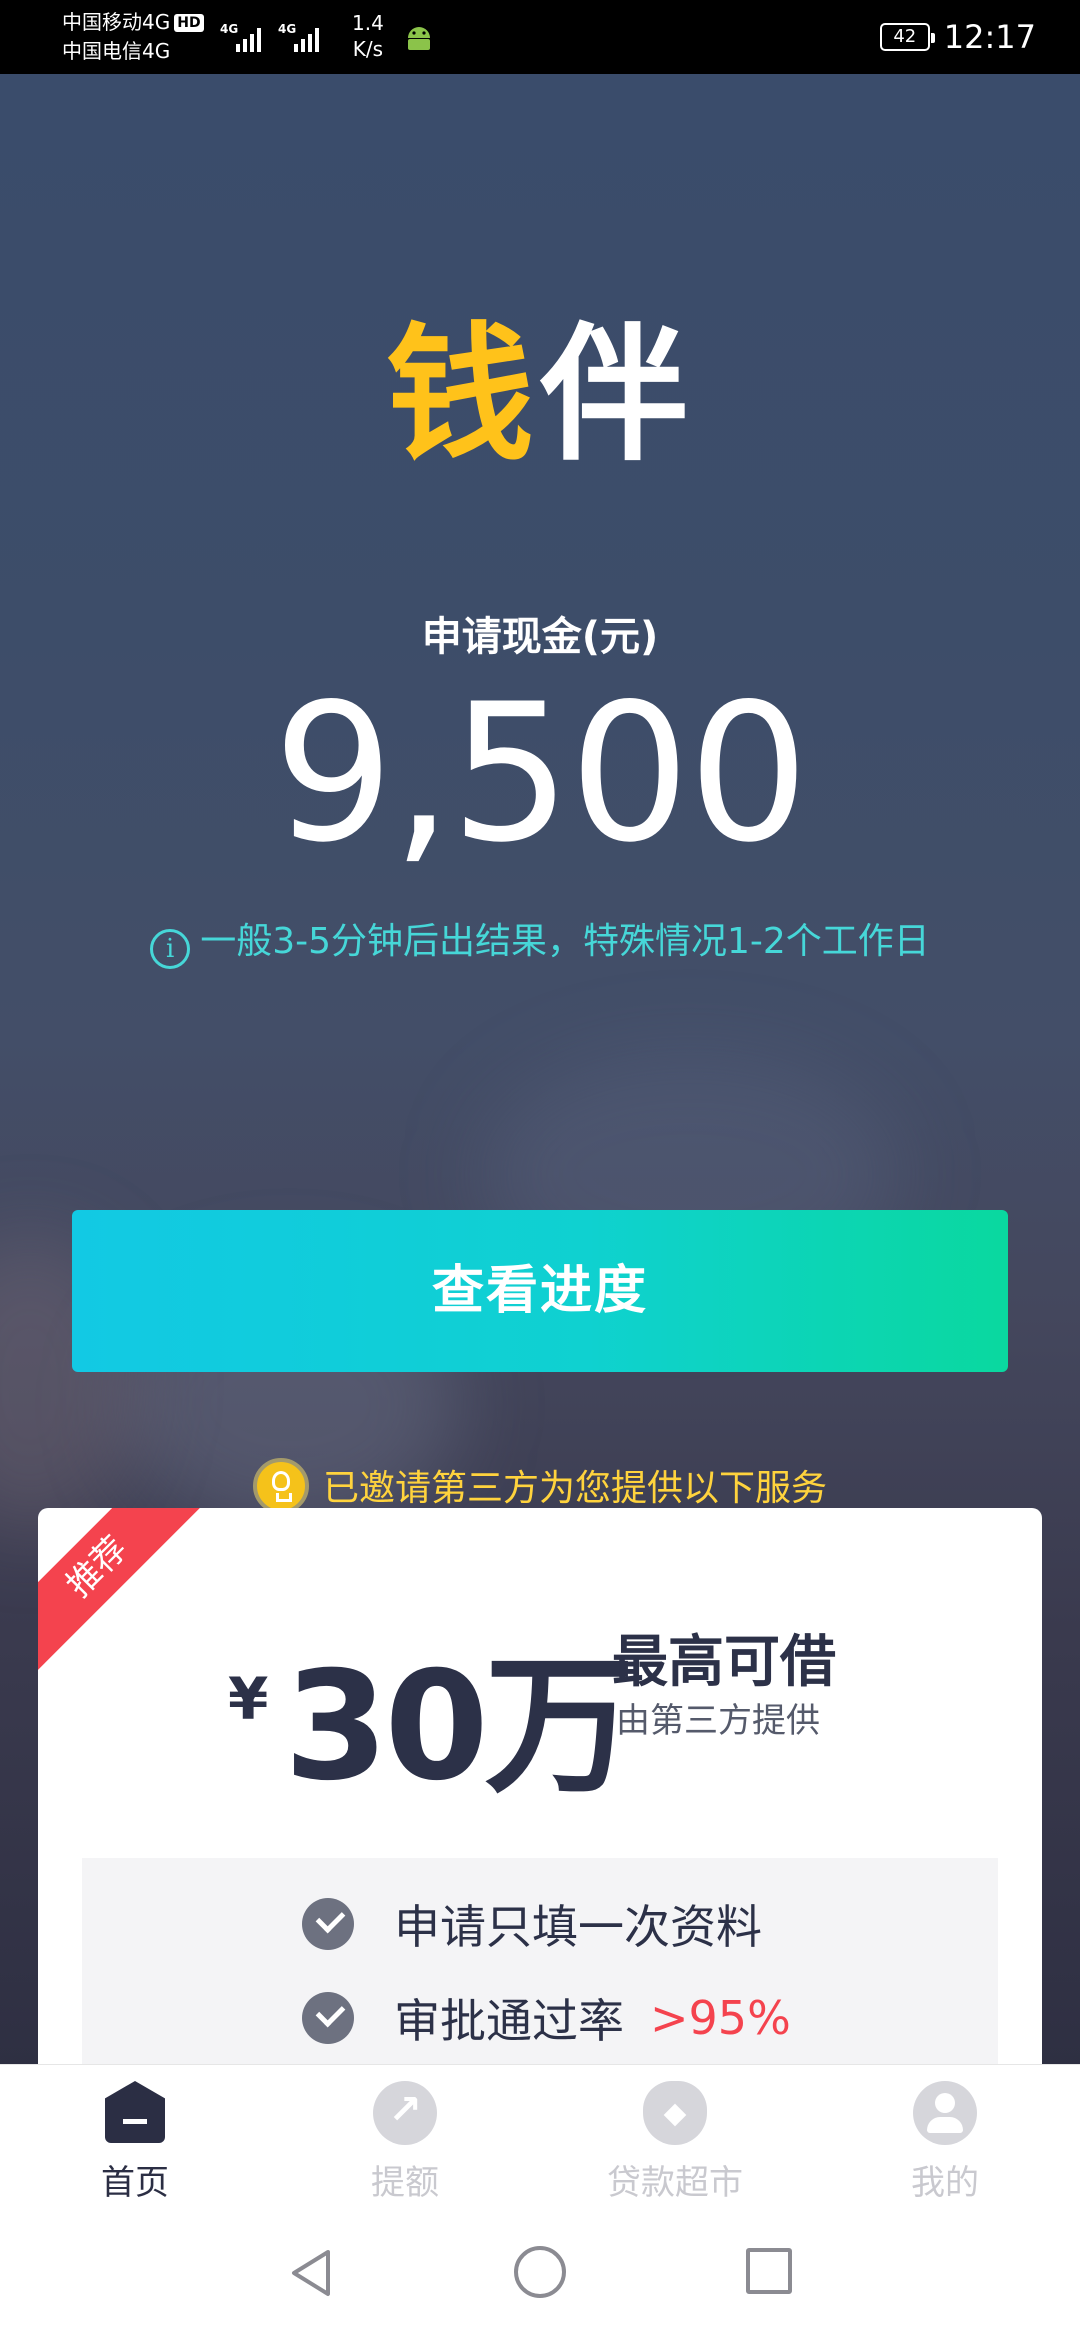 The height and width of the screenshot is (2340, 1080). I want to click on carrier-info: 中国移动4G HD 中国电信4G, so click(133, 37).